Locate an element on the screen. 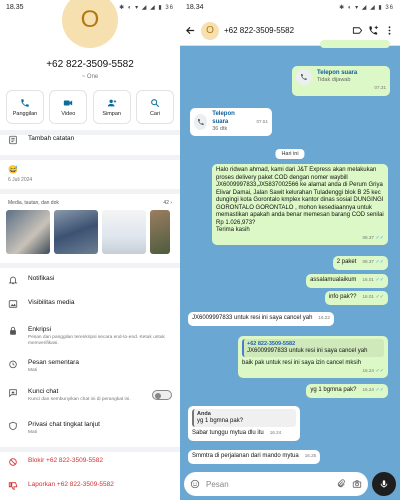  disappearing-row: Pesan sementara Mati is located at coordinates (91, 366).